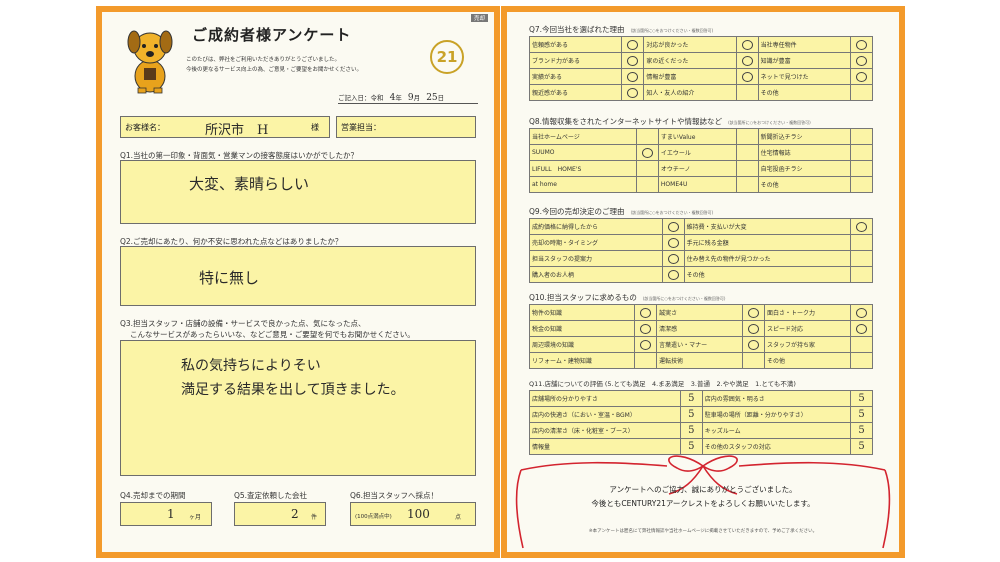 The height and width of the screenshot is (562, 1000). What do you see at coordinates (596, 242) in the screenshot?
I see `q9-option-label: 売却の時期・タイミング` at bounding box center [596, 242].